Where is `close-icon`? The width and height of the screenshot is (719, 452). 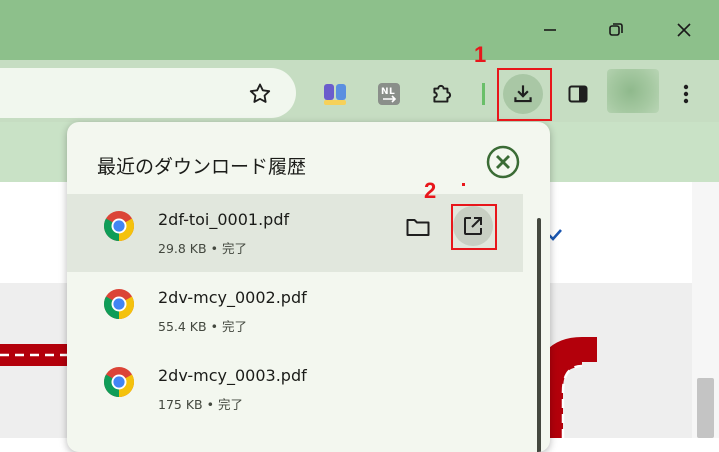 close-icon is located at coordinates (684, 30).